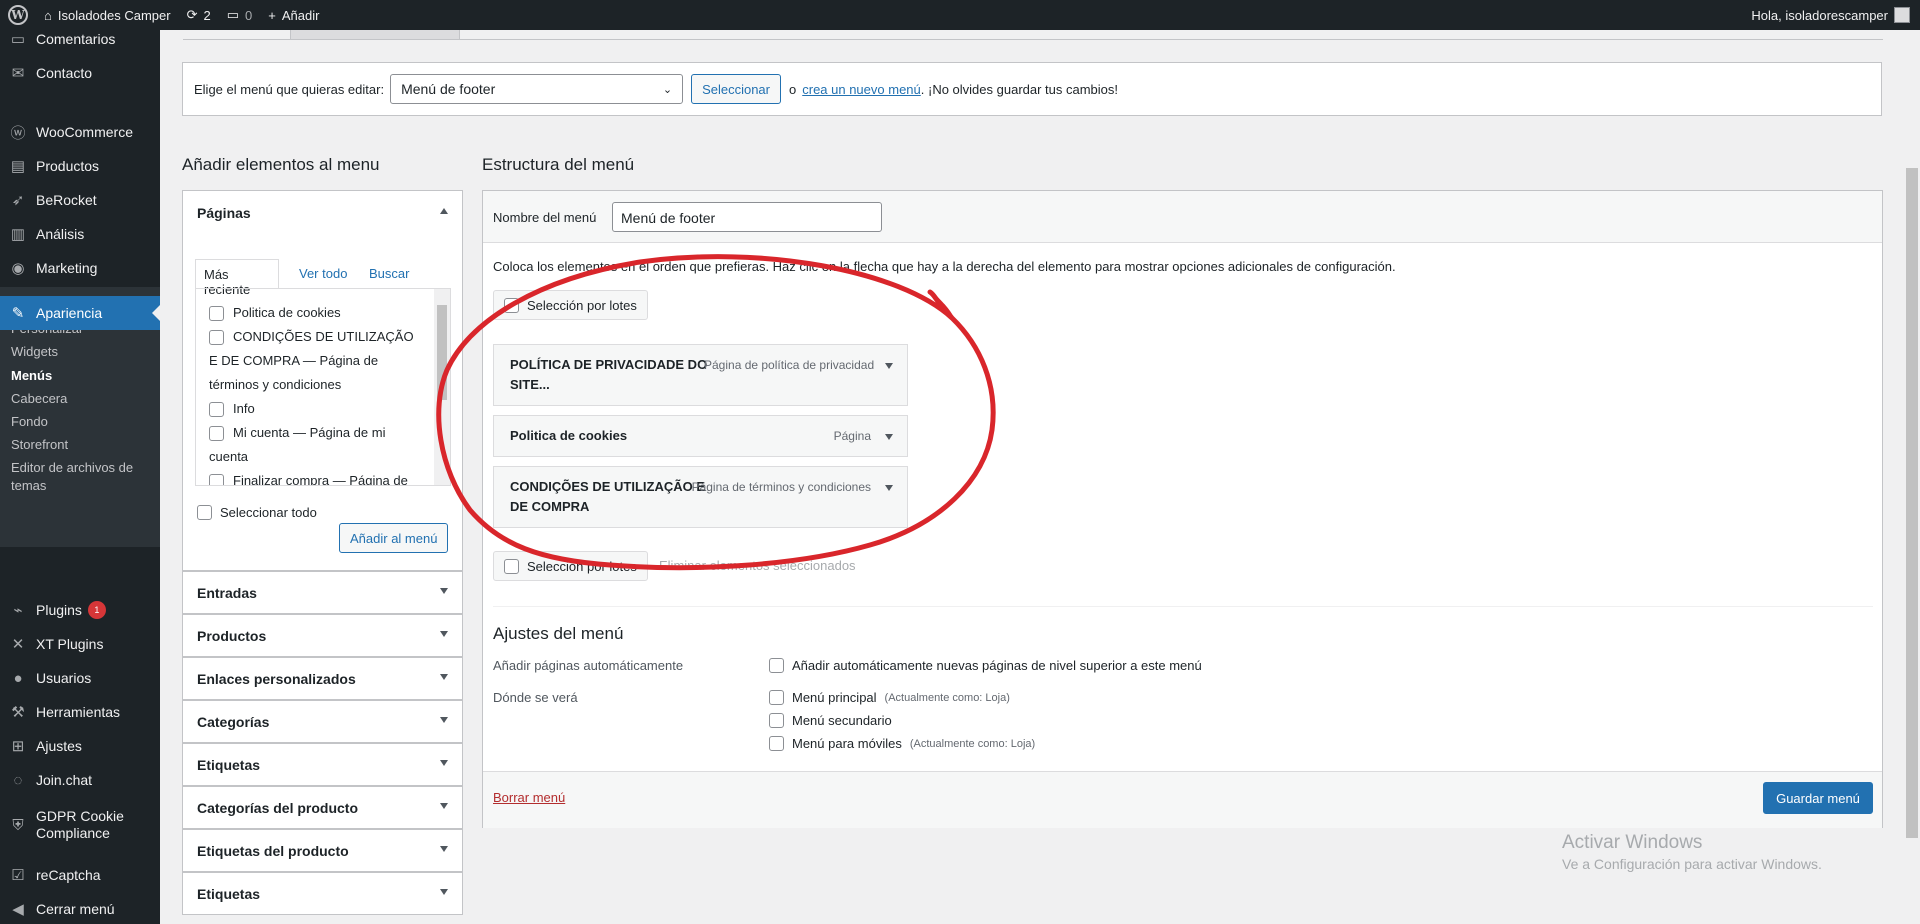 This screenshot has width=1920, height=924. What do you see at coordinates (39, 445) in the screenshot?
I see `submenu-item-storefront: Storefront` at bounding box center [39, 445].